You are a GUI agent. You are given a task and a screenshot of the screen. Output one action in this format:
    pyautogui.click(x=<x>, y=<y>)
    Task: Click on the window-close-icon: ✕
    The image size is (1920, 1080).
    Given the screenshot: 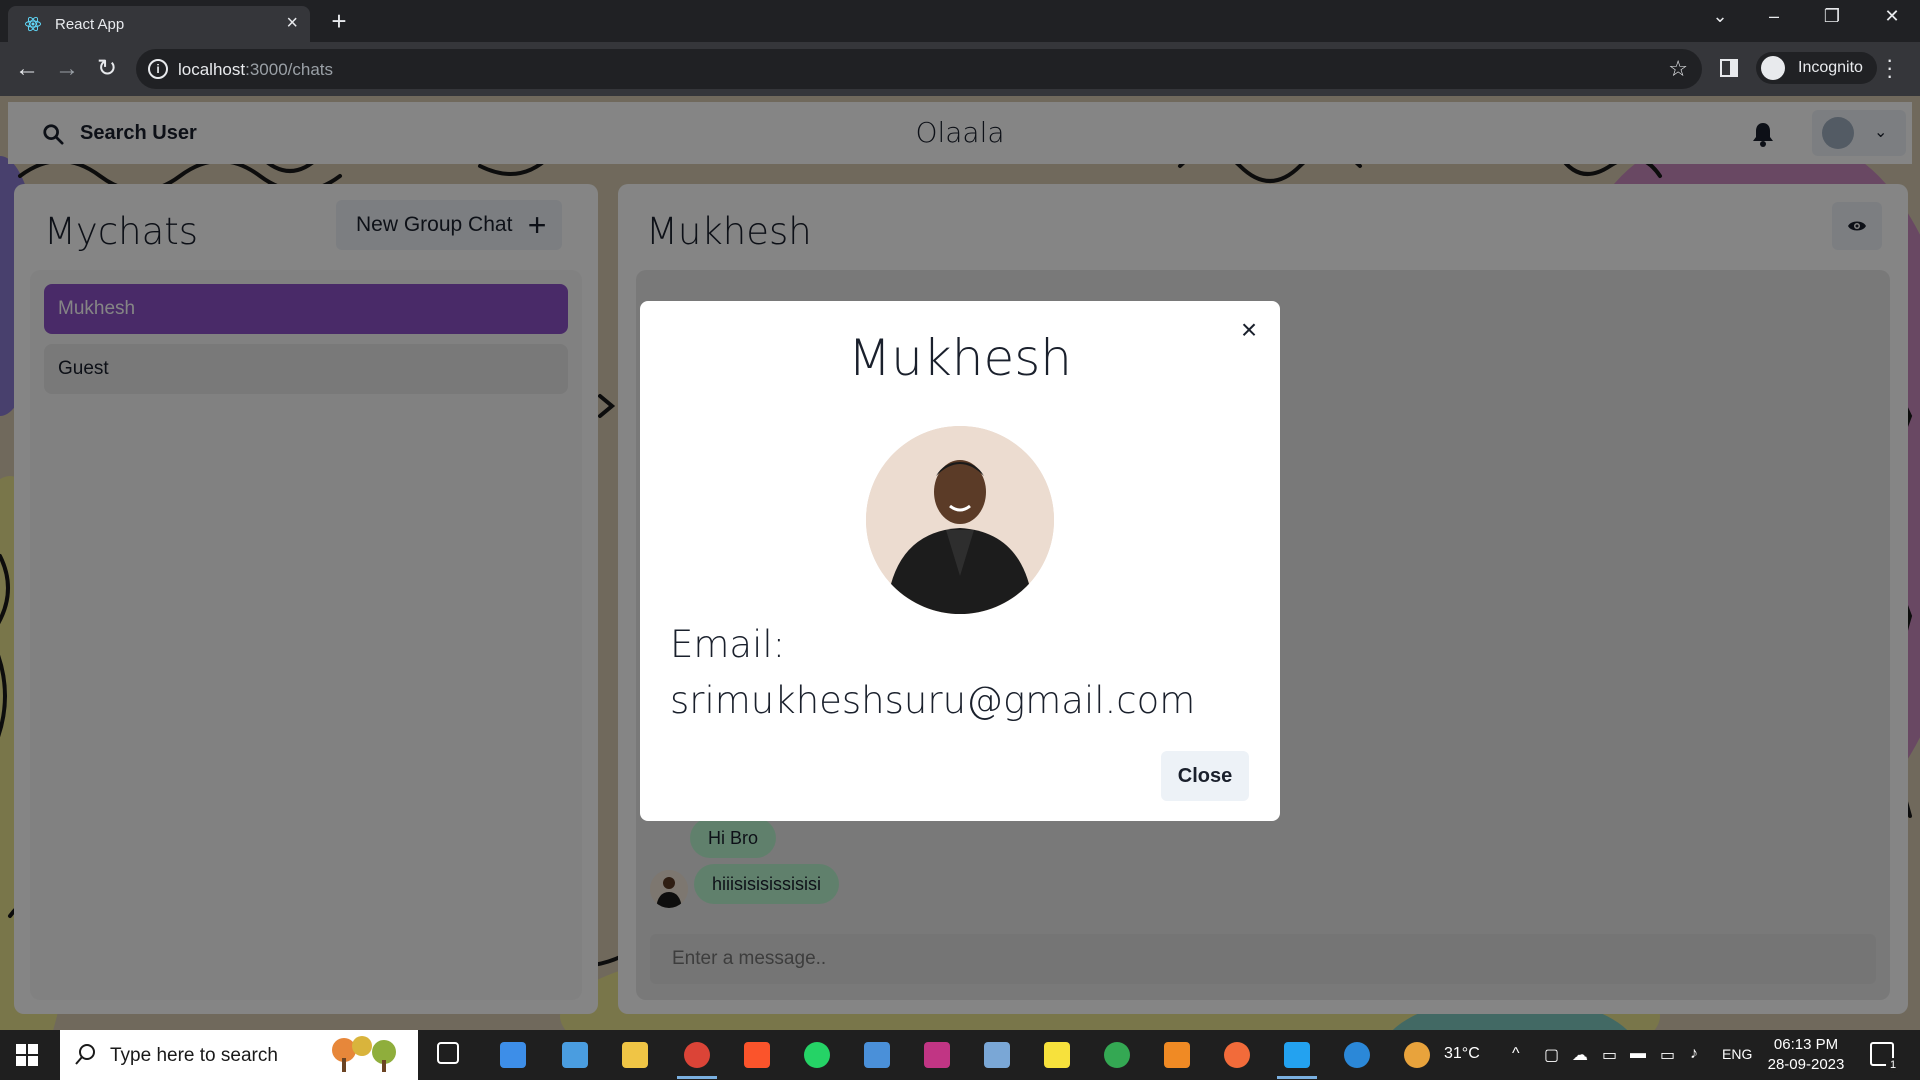 What is the action you would take?
    pyautogui.click(x=1892, y=16)
    